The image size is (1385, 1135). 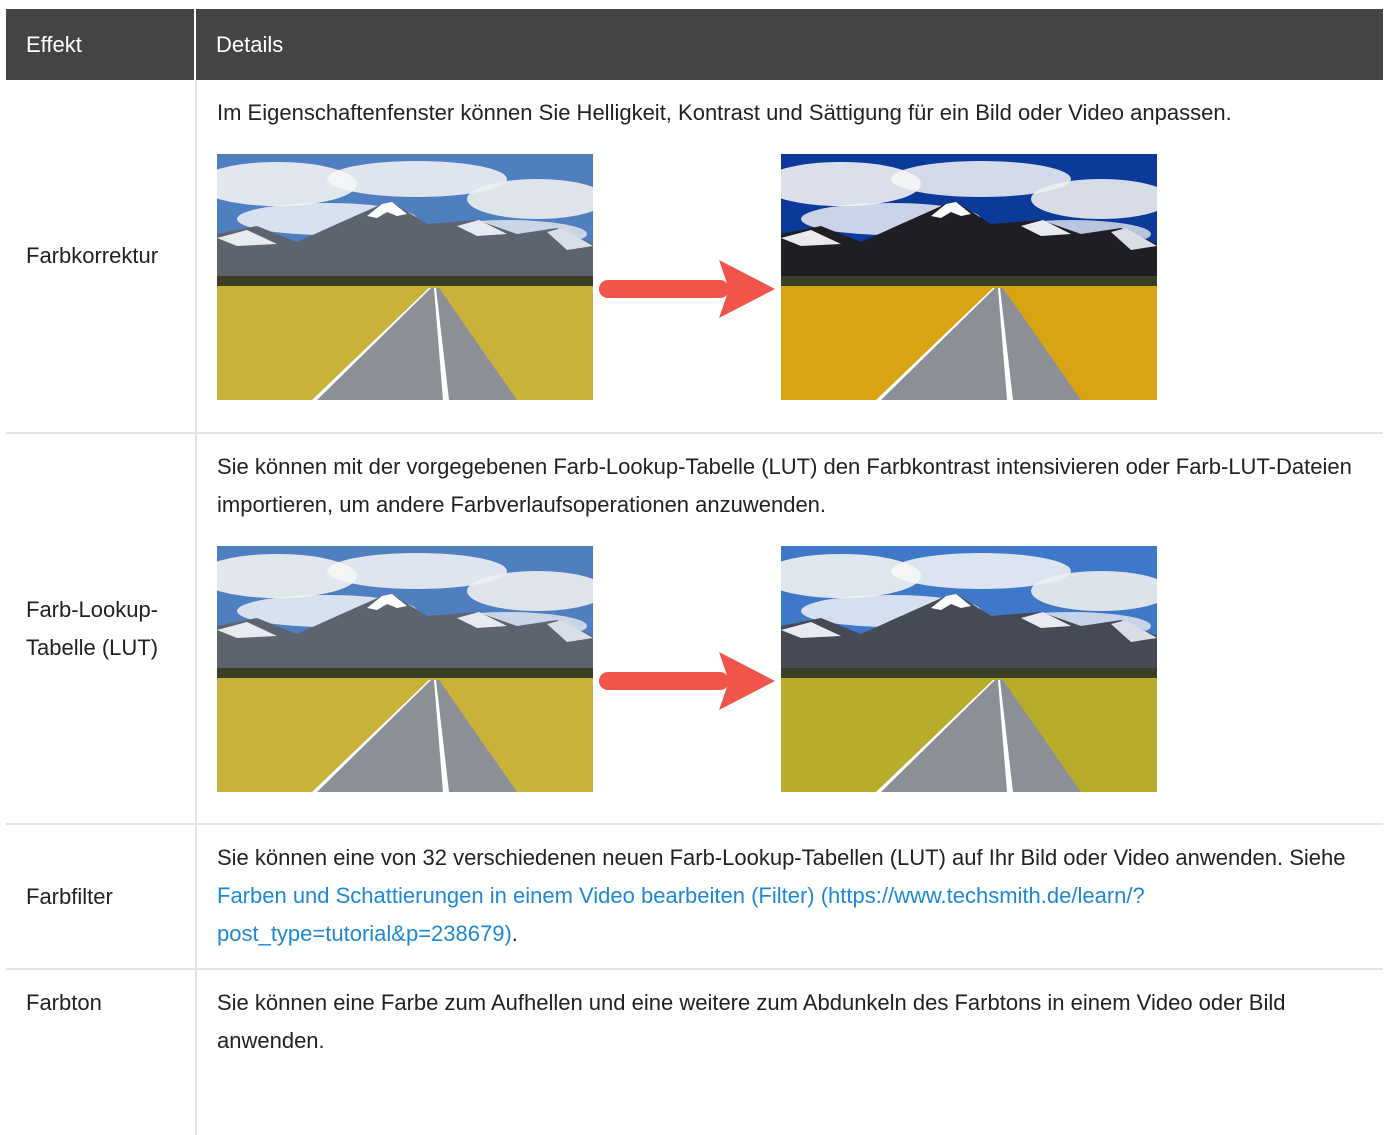 What do you see at coordinates (101, 896) in the screenshot?
I see `effect-name: Farbfilter` at bounding box center [101, 896].